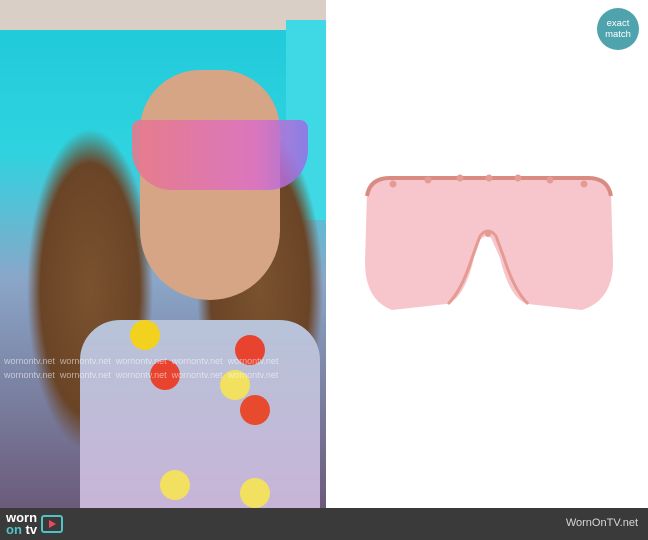  What do you see at coordinates (31, 529) in the screenshot?
I see `logo-tv-text: tv` at bounding box center [31, 529].